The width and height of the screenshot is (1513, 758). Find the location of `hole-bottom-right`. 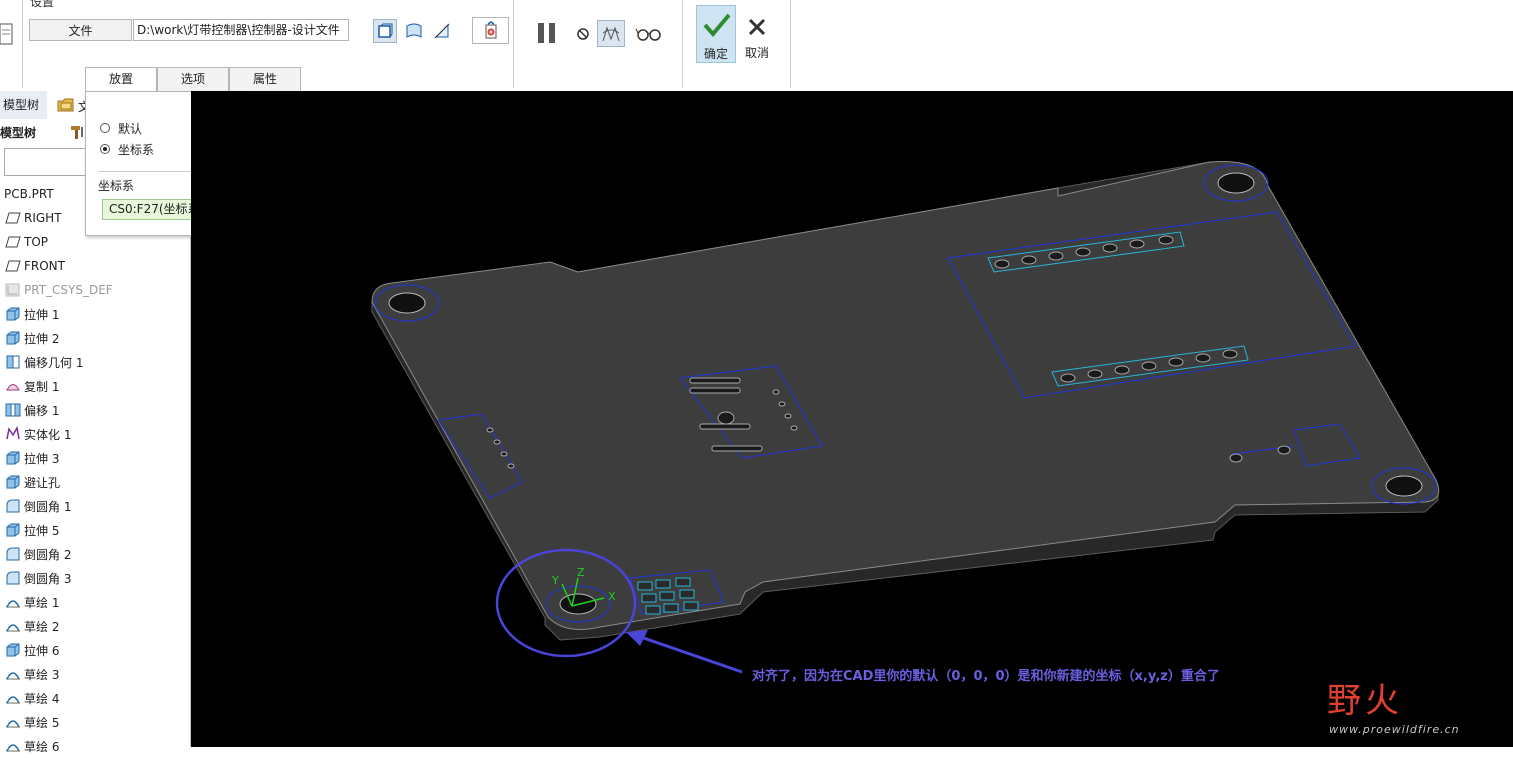

hole-bottom-right is located at coordinates (1404, 486).